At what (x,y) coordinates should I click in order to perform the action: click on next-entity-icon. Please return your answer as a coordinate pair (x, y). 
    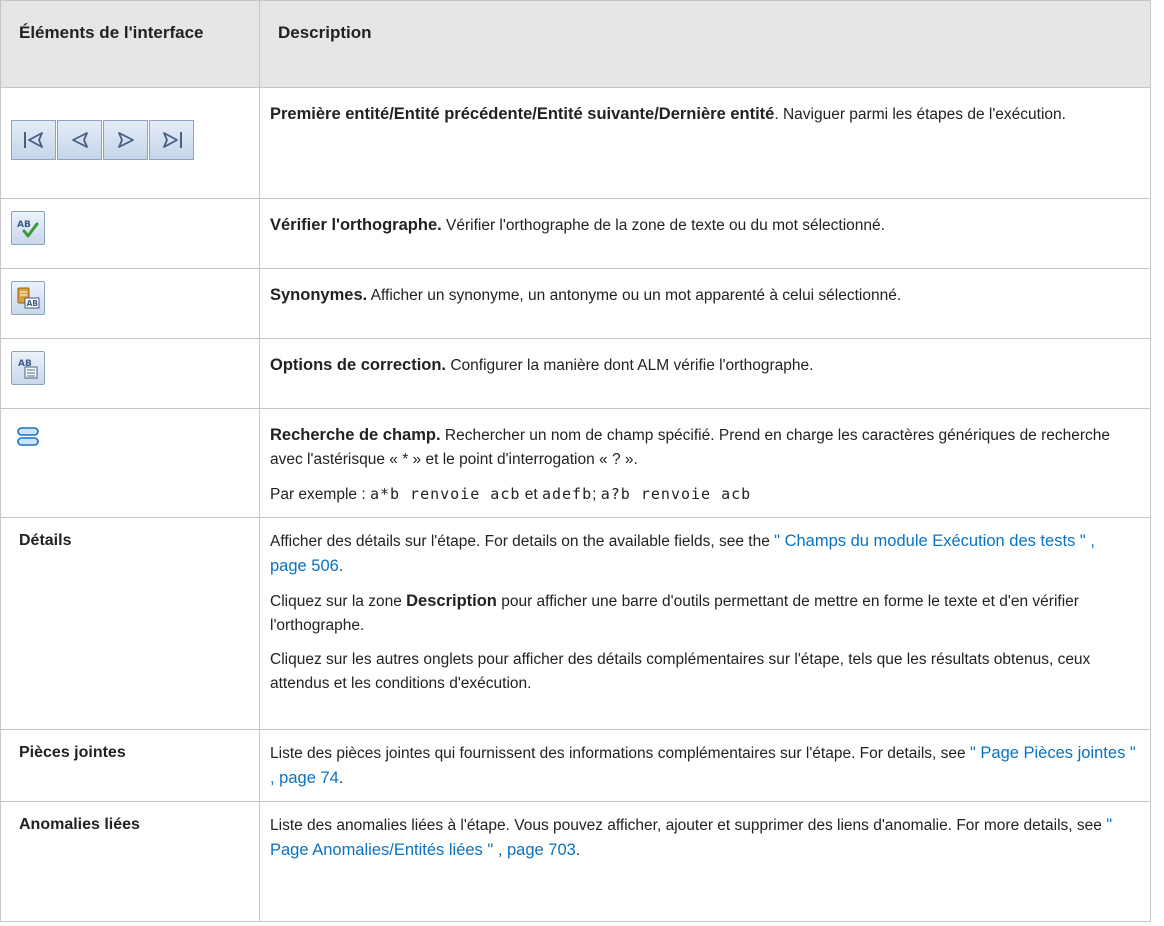
    Looking at the image, I should click on (125, 140).